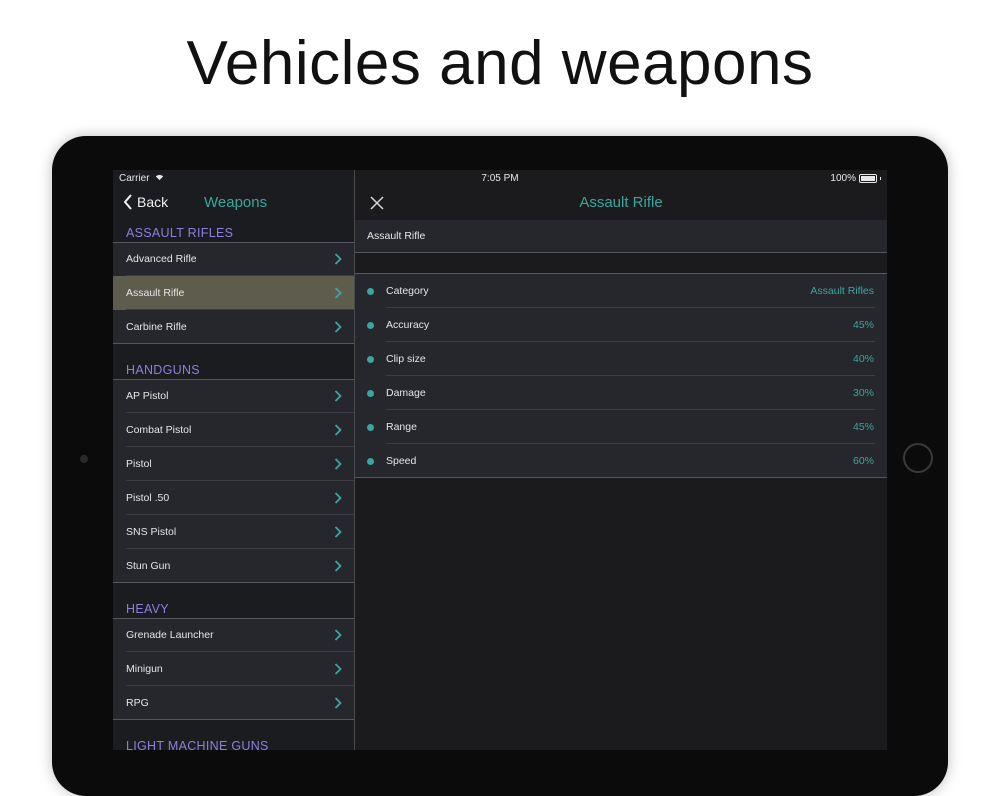 The image size is (1000, 796). Describe the element at coordinates (148, 566) in the screenshot. I see `list-item-label: Stun Gun` at that location.